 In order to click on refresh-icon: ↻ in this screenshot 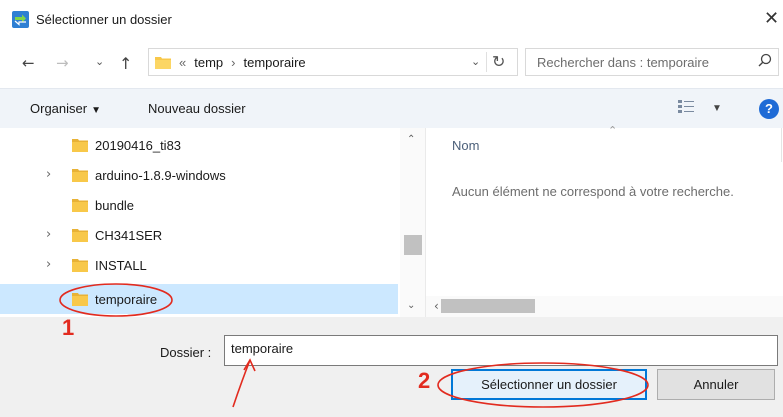, I will do `click(498, 61)`.